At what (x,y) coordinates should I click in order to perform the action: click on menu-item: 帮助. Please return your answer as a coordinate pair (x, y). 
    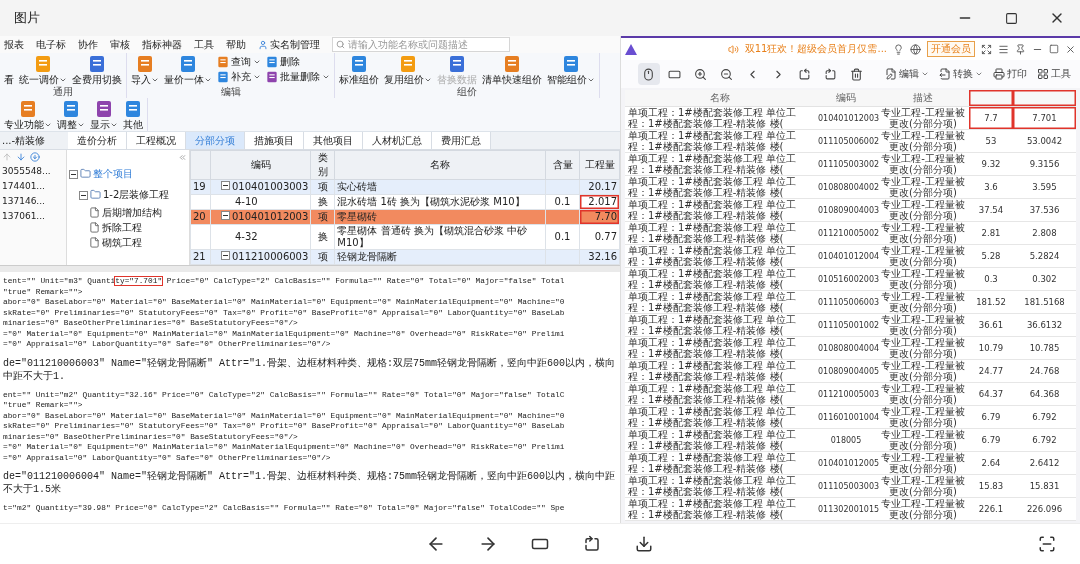
    Looking at the image, I should click on (236, 44).